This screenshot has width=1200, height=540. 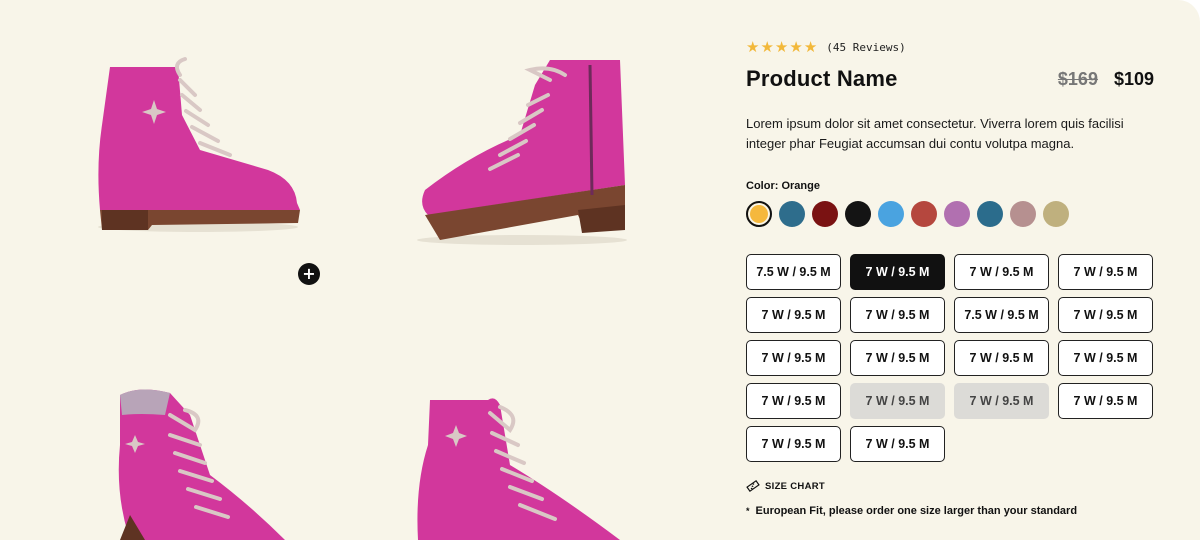 I want to click on color-swatches, so click(x=950, y=214).